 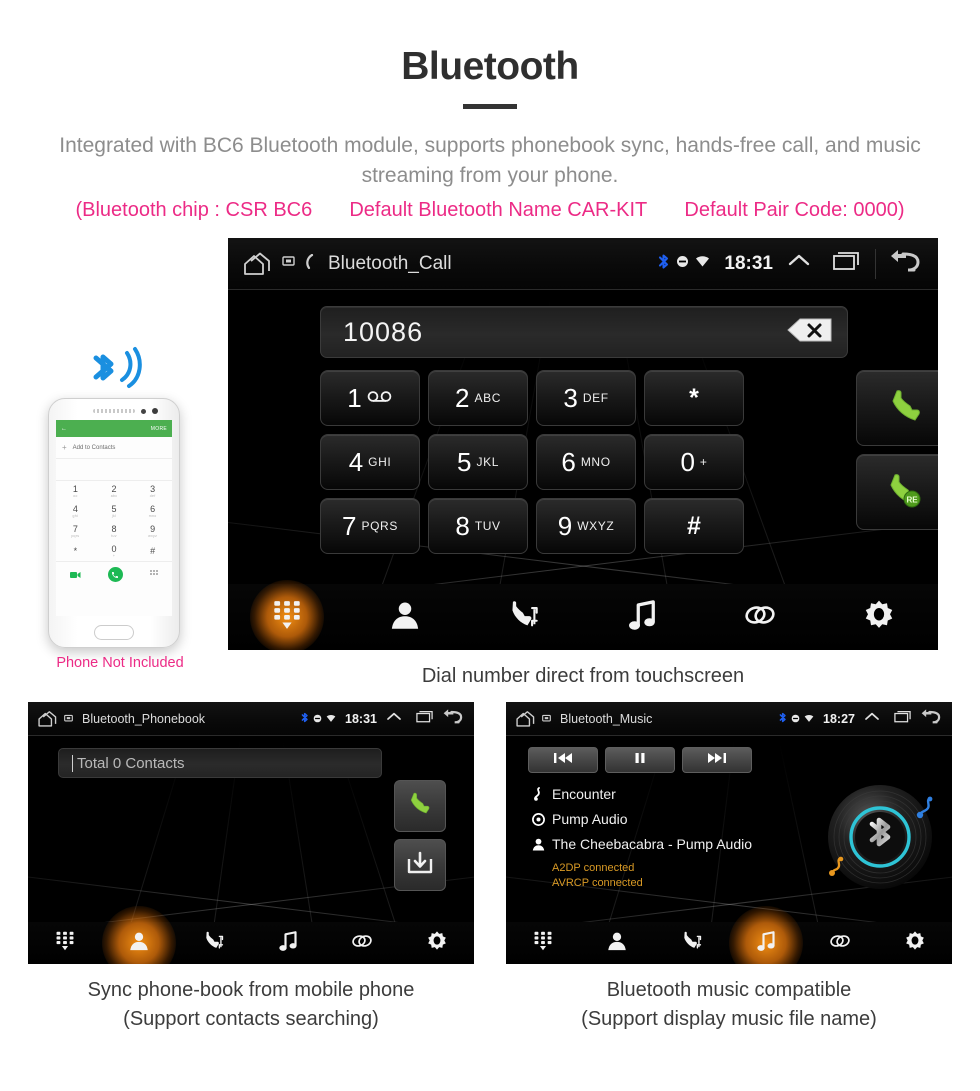 What do you see at coordinates (783, 719) in the screenshot?
I see `bluetooth-icon` at bounding box center [783, 719].